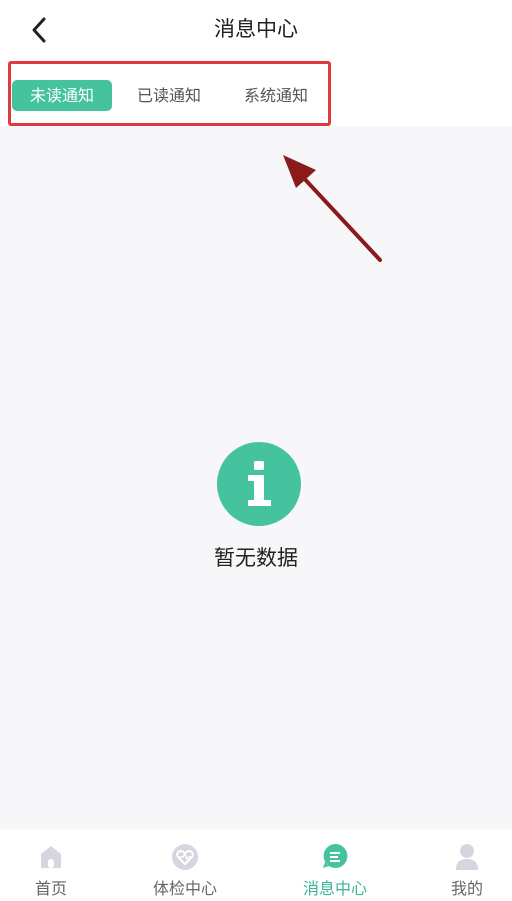 The height and width of the screenshot is (901, 512). I want to click on user-icon, so click(467, 857).